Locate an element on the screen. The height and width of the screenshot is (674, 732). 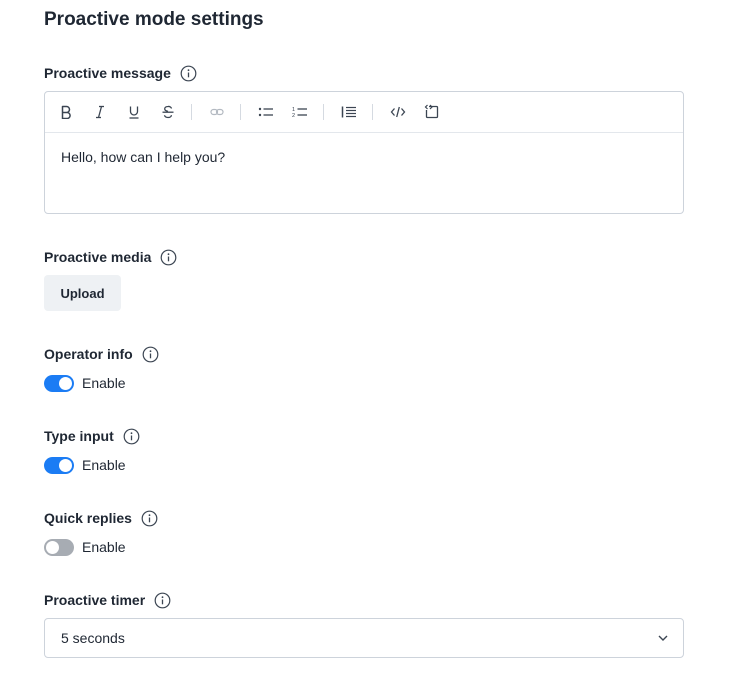
quick-replies-label-row: Quick replies is located at coordinates (101, 518).